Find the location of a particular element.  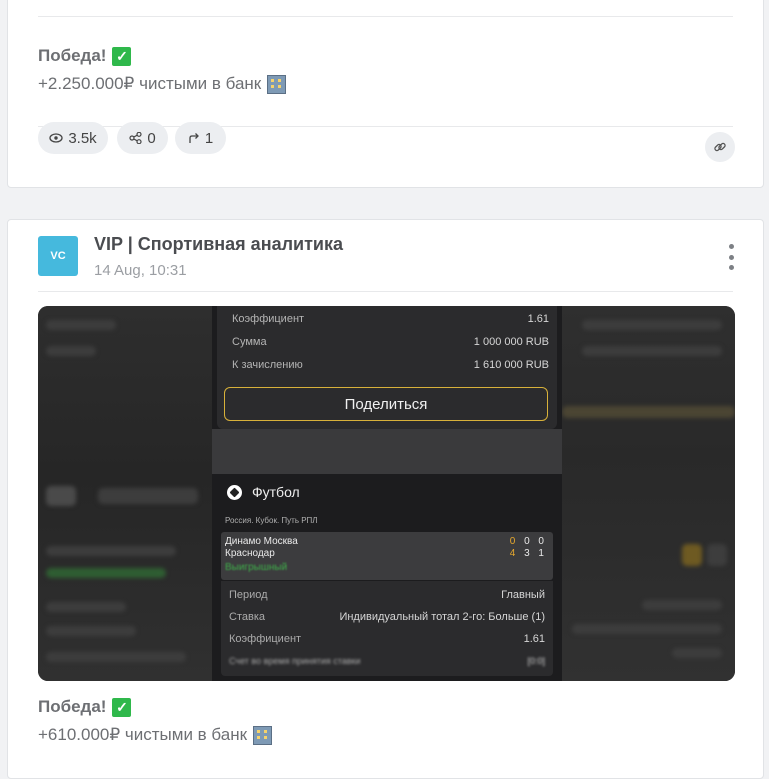

separator-band is located at coordinates (387, 451).